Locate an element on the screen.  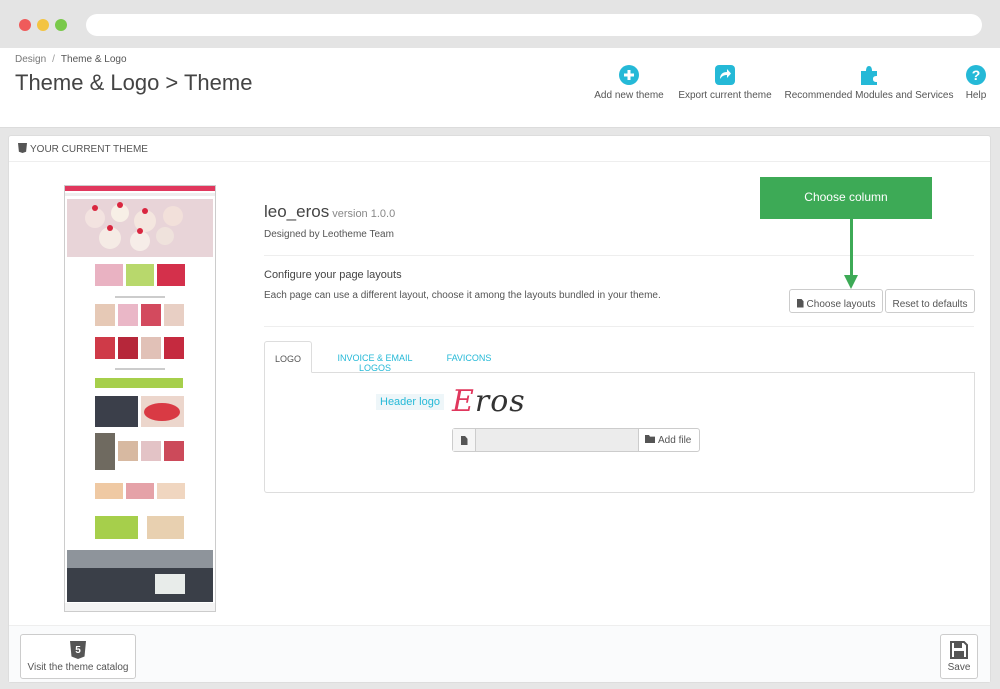
share-icon is located at coordinates (725, 75).